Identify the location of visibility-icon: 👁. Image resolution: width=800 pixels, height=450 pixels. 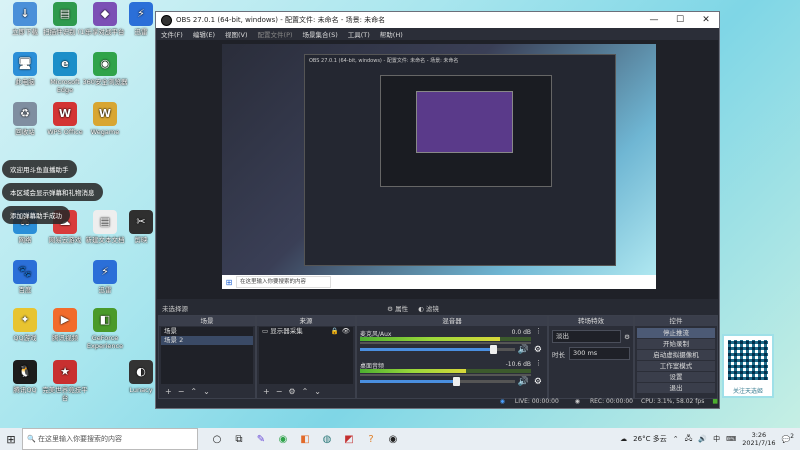
(346, 331).